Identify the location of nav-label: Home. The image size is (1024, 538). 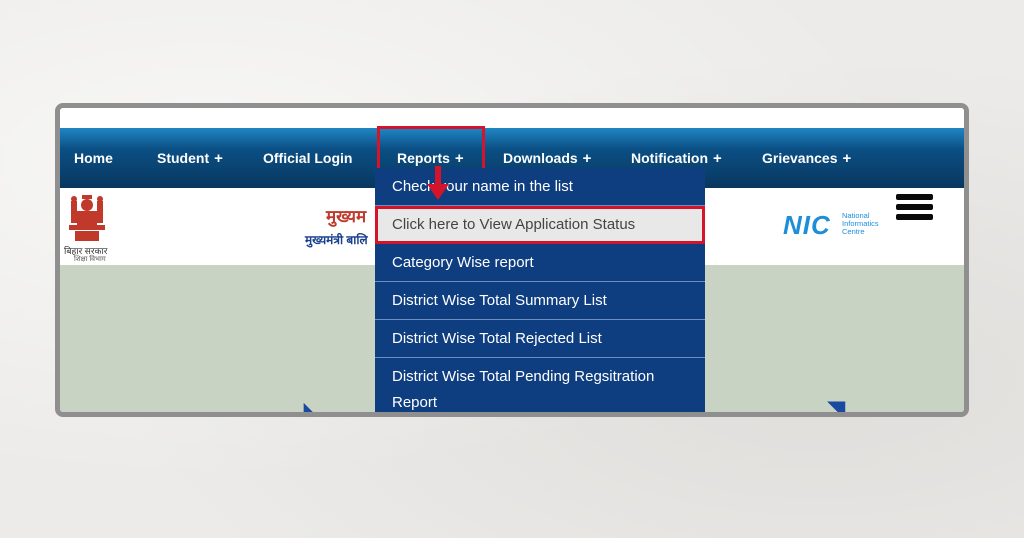
(93, 158).